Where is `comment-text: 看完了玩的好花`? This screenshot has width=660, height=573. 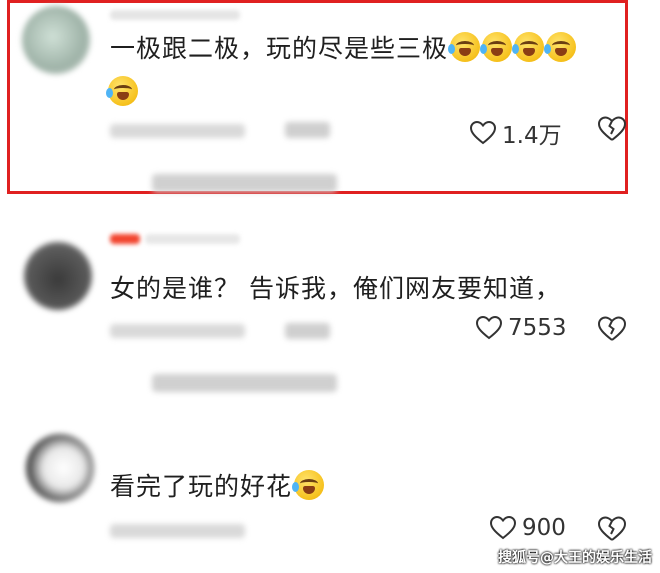 comment-text: 看完了玩的好花 is located at coordinates (217, 487).